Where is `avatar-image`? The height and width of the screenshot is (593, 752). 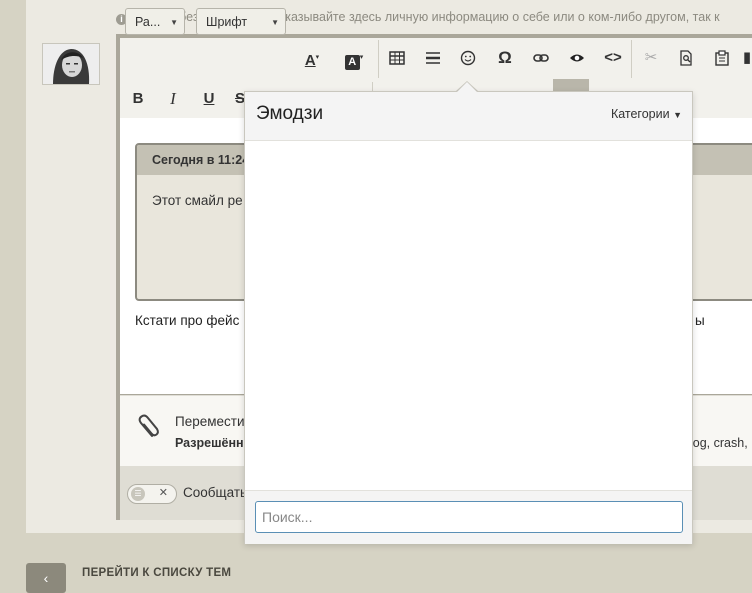
avatar-image is located at coordinates (71, 64).